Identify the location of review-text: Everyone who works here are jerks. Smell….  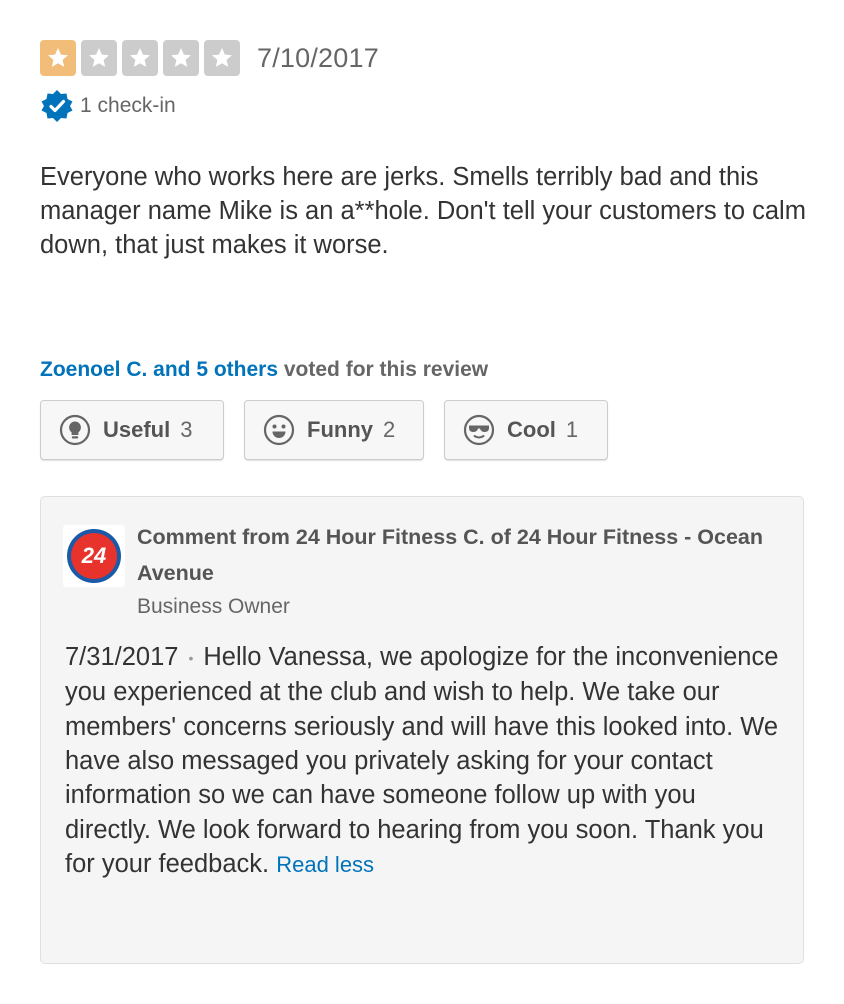
(423, 211).